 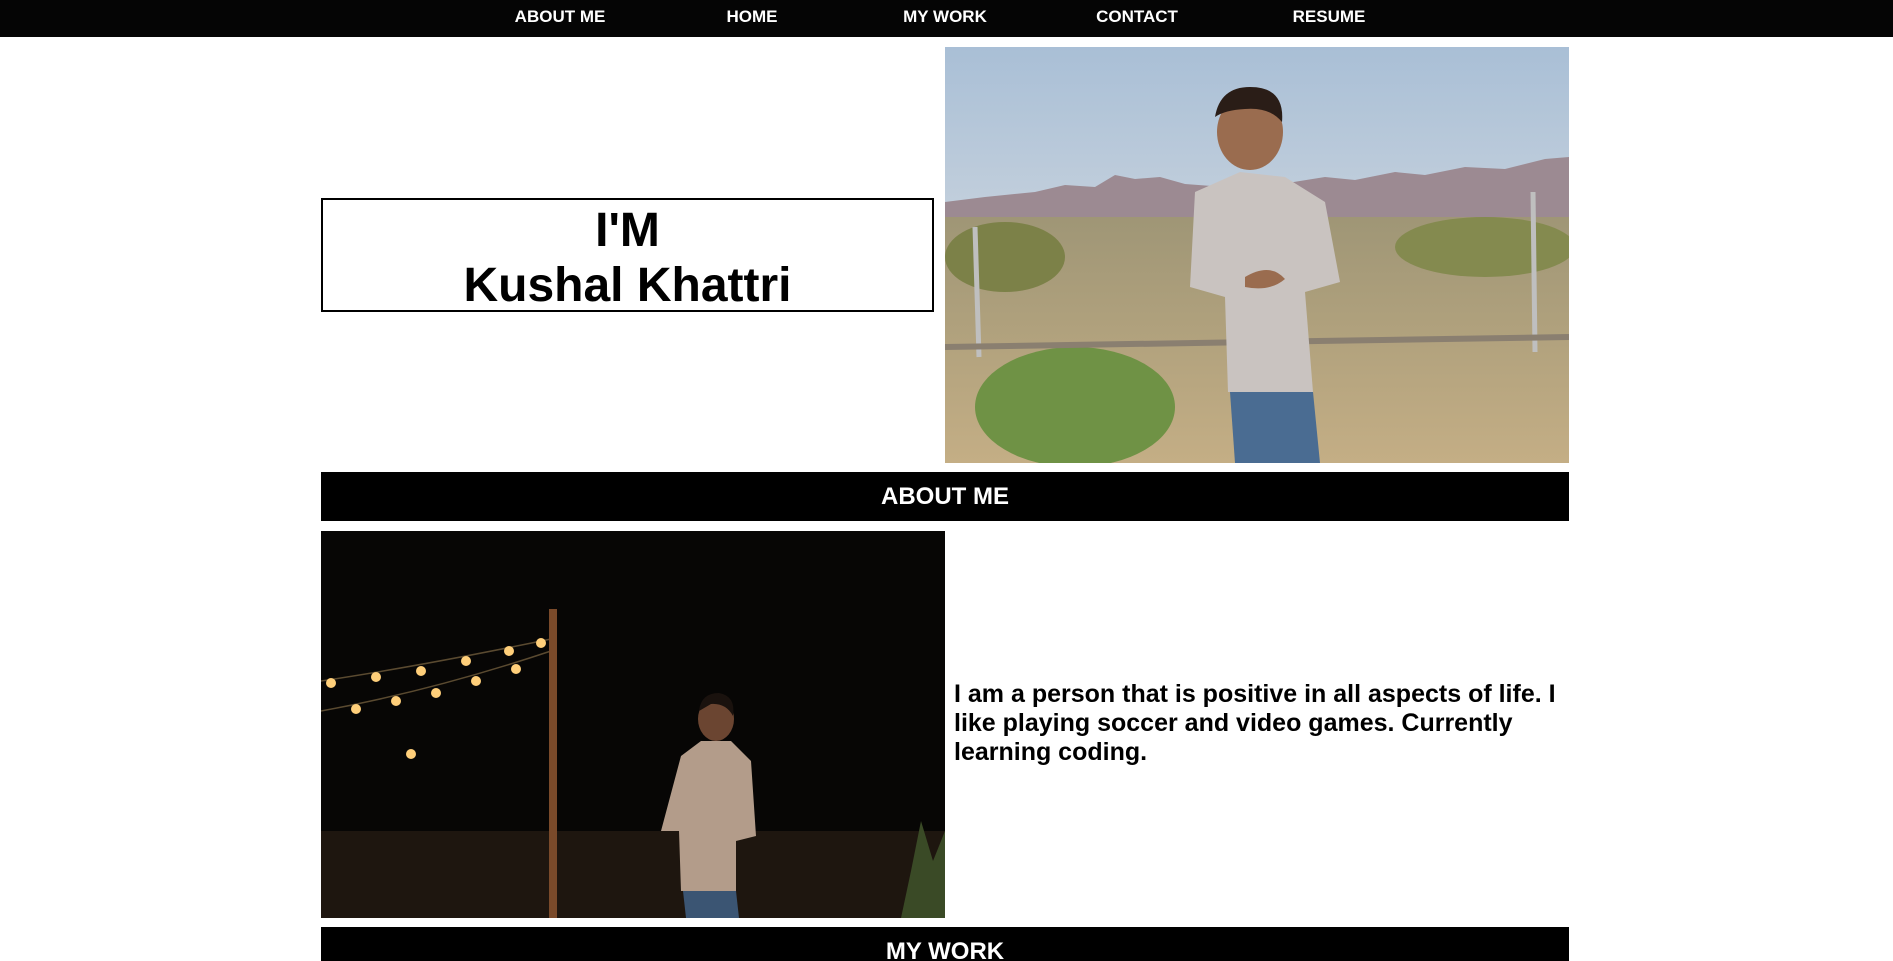 I want to click on top-navigation: ABOUT ME HOME MY WORK CONTACT RESUME, so click(x=946, y=18).